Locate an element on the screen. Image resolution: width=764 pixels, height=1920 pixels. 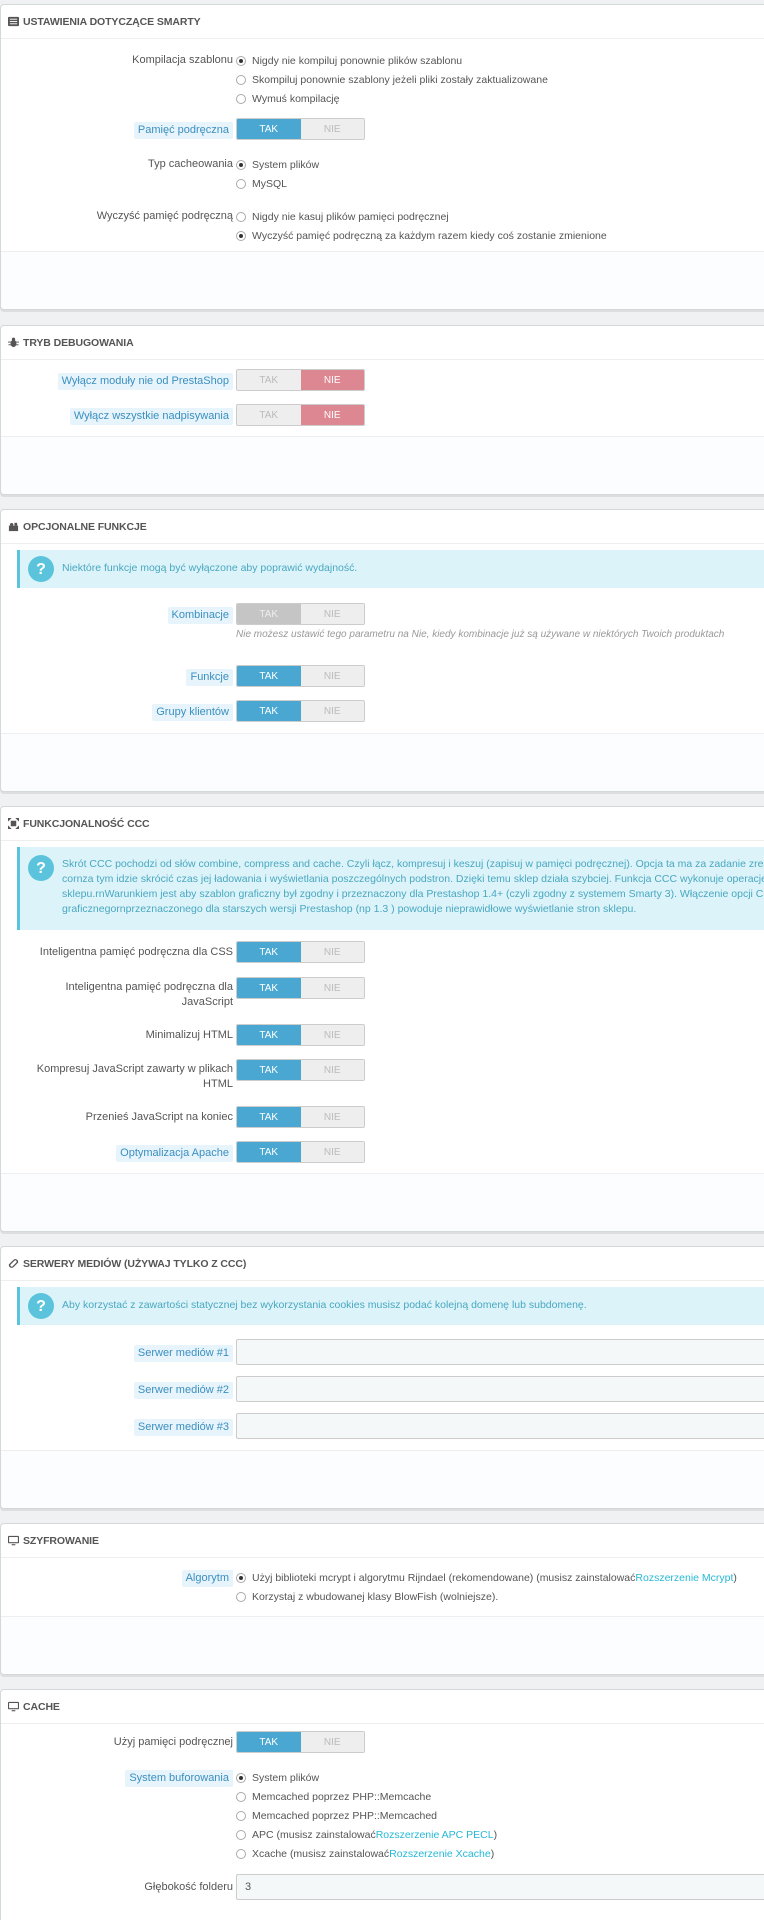
media-server-2-input is located at coordinates (500, 1389).